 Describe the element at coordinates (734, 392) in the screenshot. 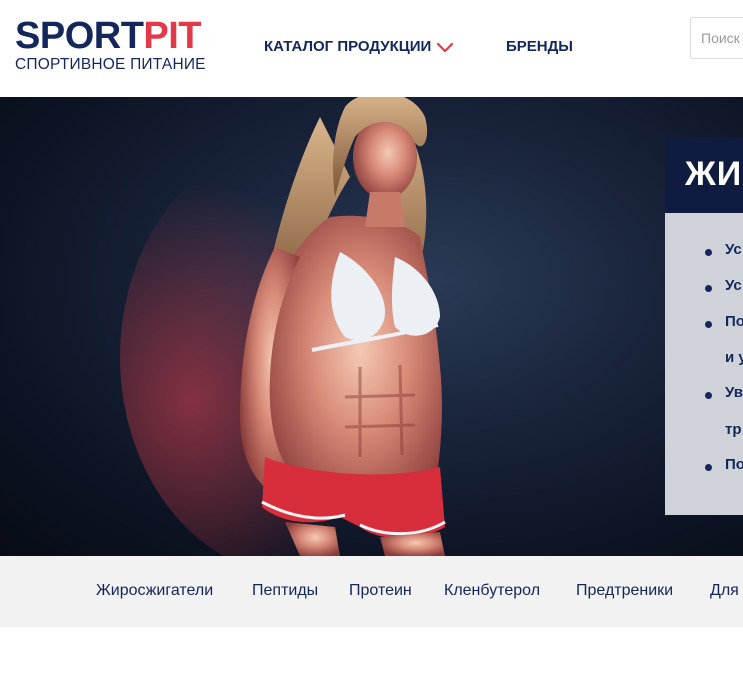

I see `promo-list-item: Ув` at that location.